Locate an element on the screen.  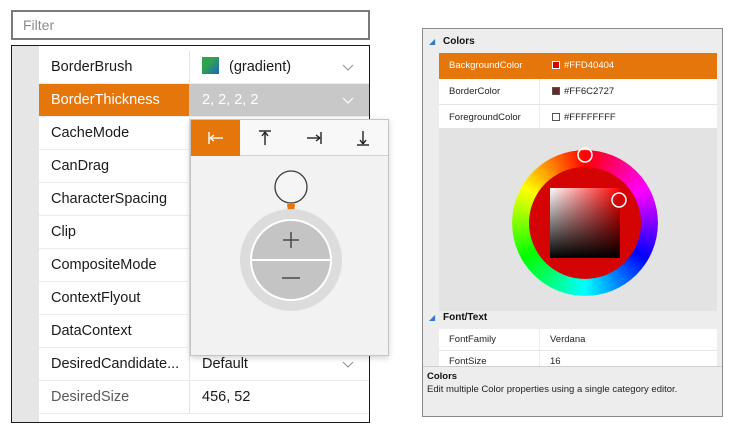
left-side-button is located at coordinates (215, 138).